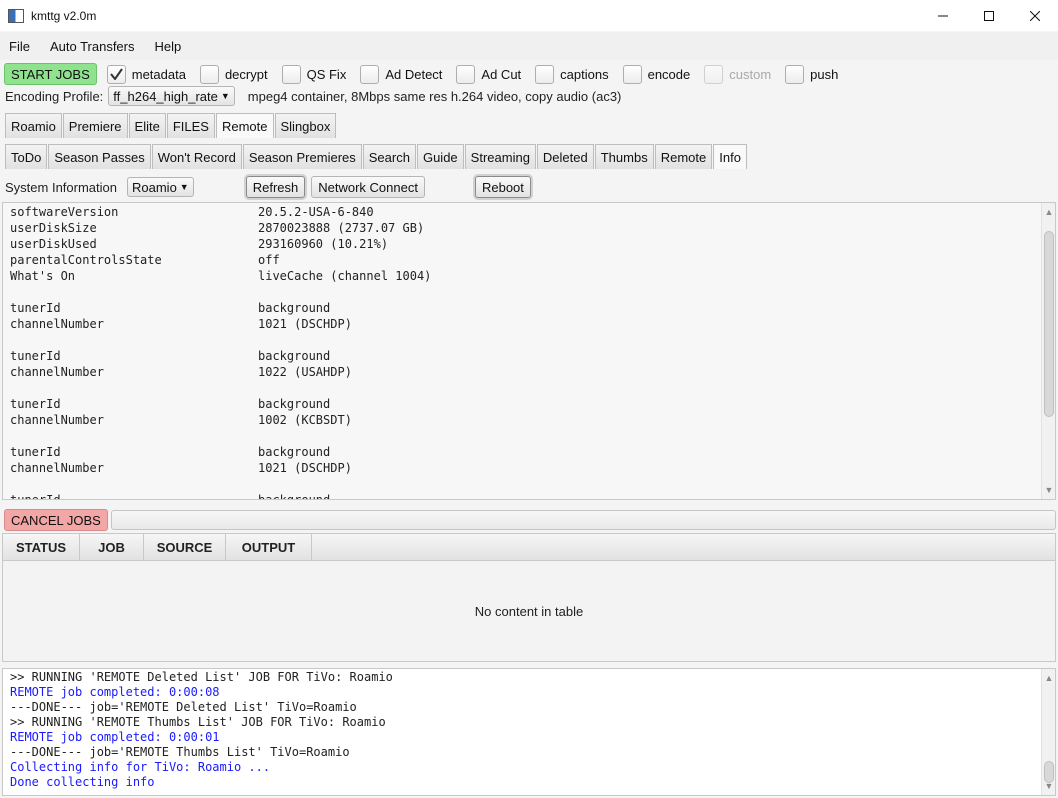 This screenshot has height=798, width=1058. I want to click on info-key: userDiskSize, so click(53, 228).